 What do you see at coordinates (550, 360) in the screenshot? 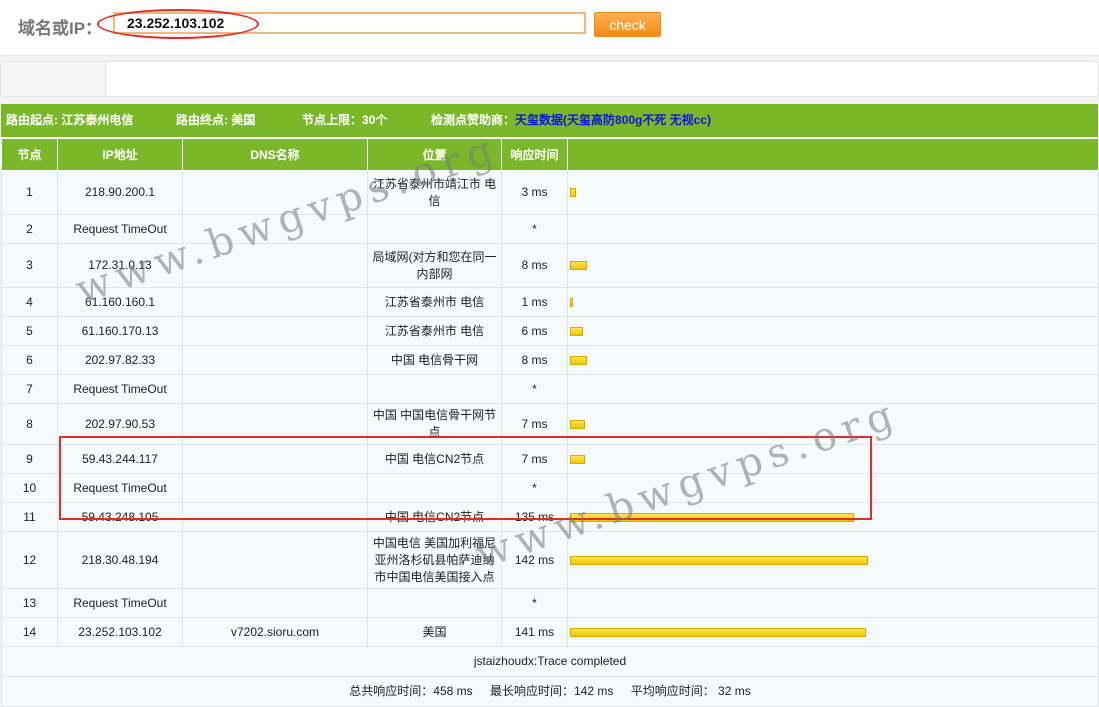
I see `table-row: 6 202.97.82.33 中国 电信骨干网 8 ms` at bounding box center [550, 360].